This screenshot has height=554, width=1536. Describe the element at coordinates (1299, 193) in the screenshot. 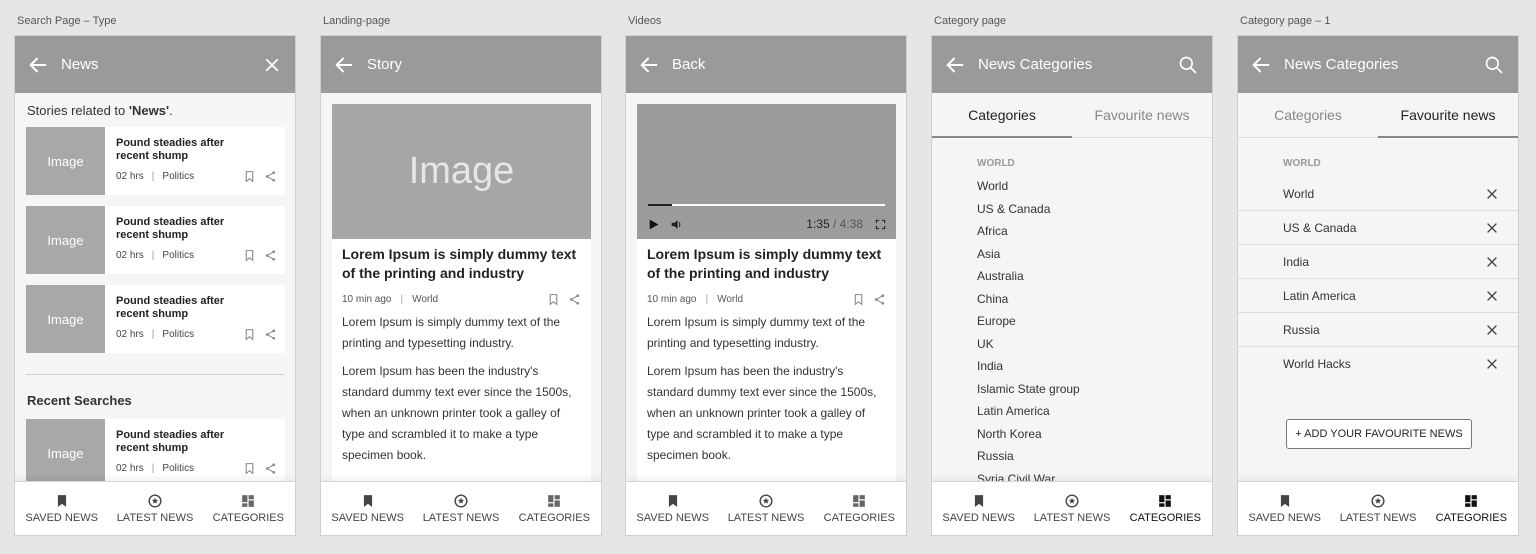

I see `favourite-label: World` at that location.